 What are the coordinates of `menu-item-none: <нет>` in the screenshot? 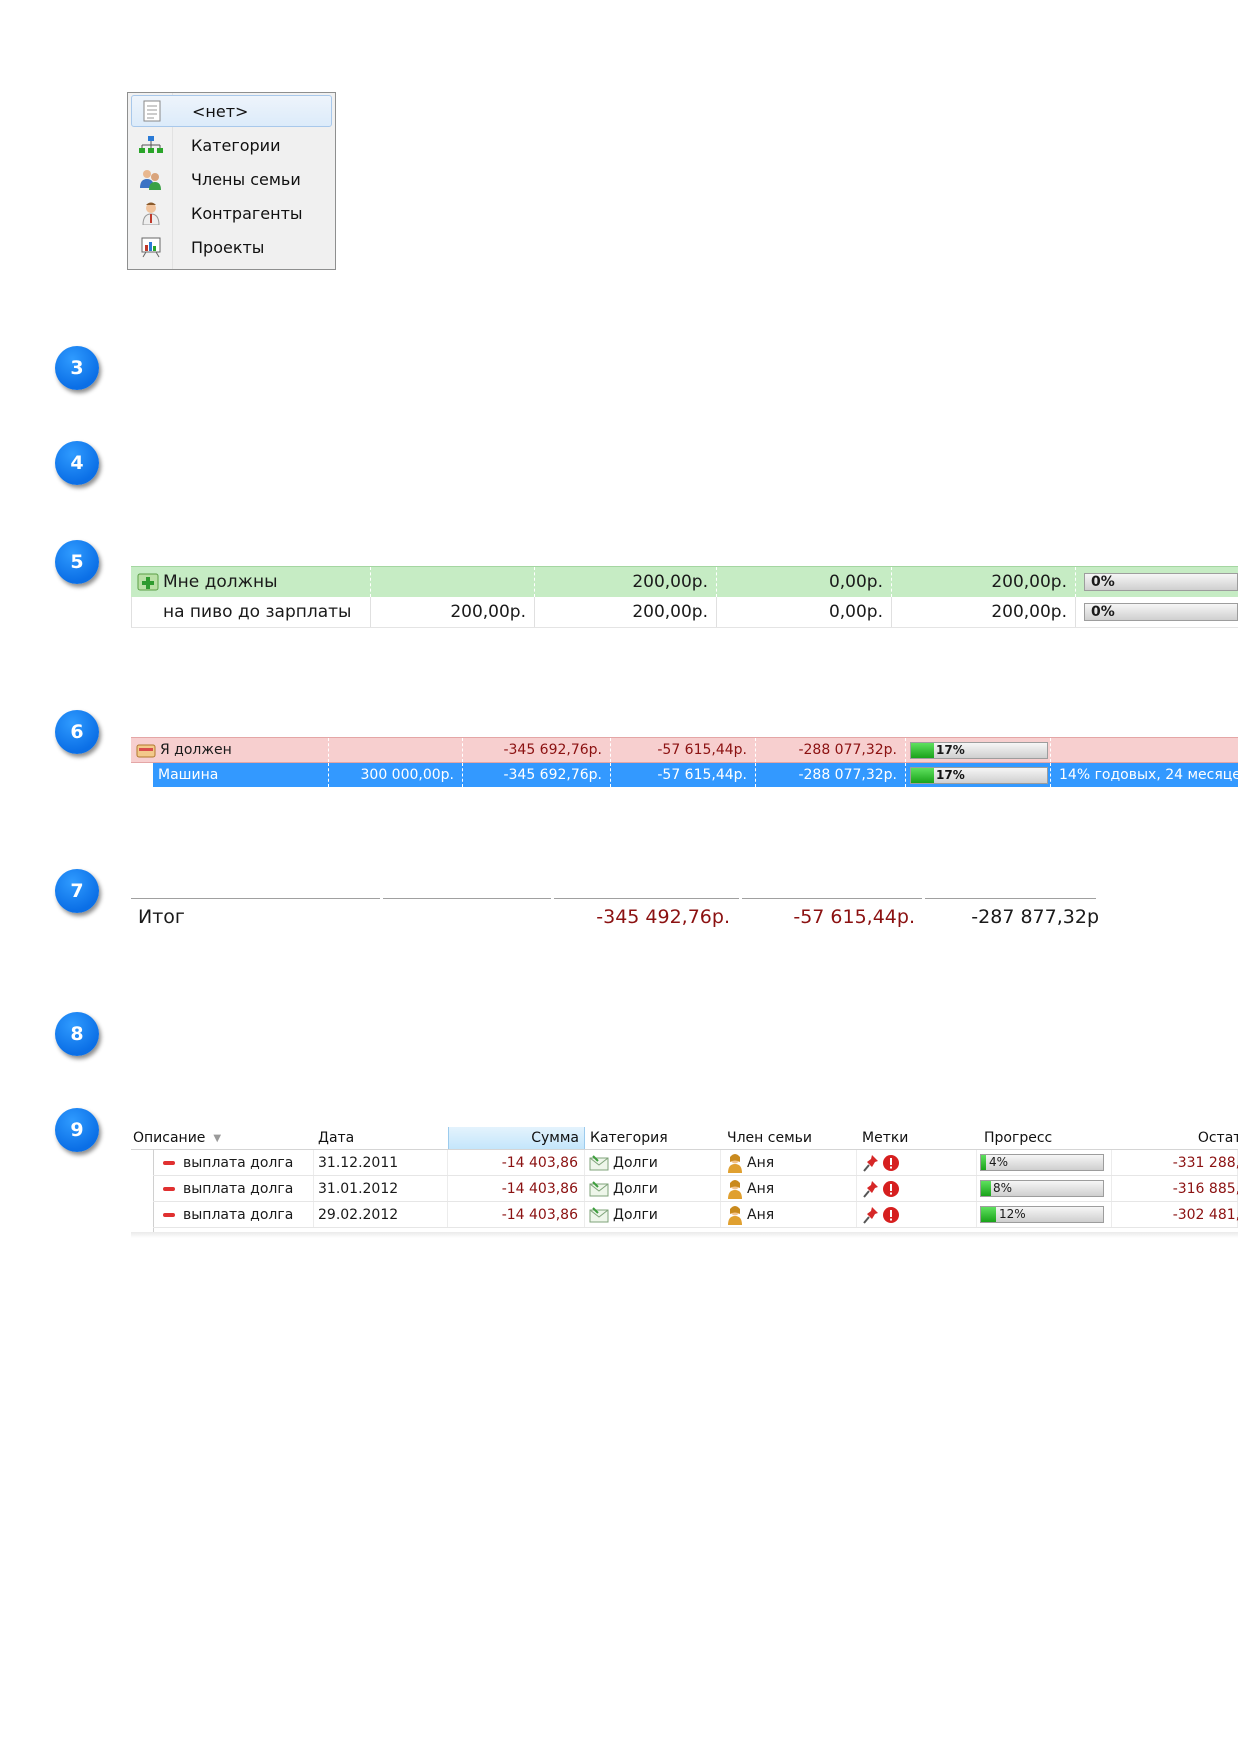 It's located at (231, 111).